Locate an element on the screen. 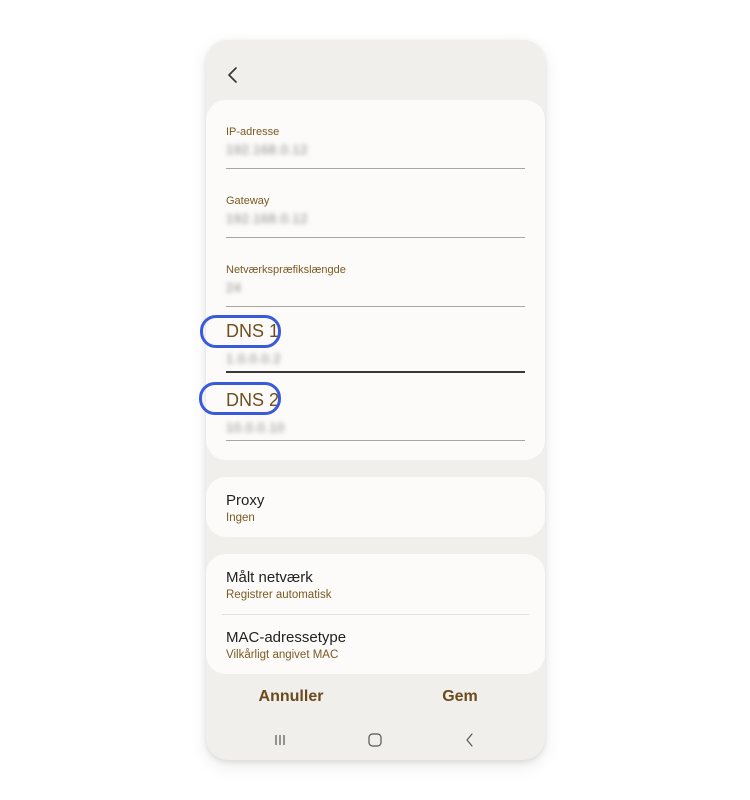 Image resolution: width=750 pixels, height=800 pixels. cancel-button: Annuller is located at coordinates (291, 698).